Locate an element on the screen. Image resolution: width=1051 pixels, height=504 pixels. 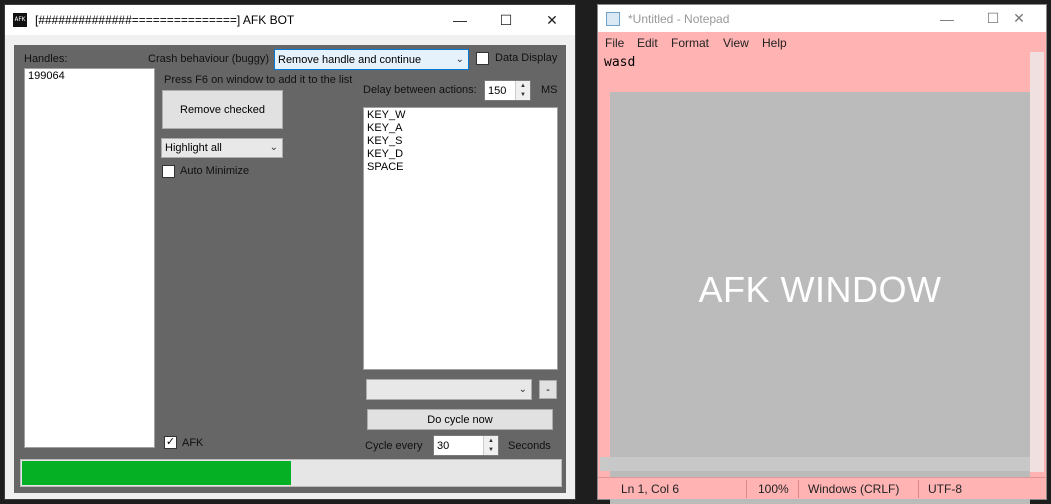
handle-item: 199064 is located at coordinates (89, 76).